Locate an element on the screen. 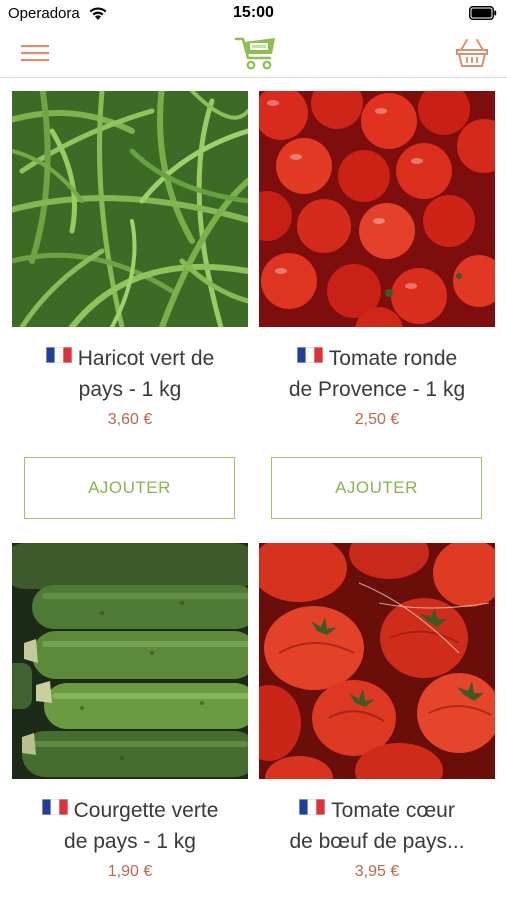 Image resolution: width=507 pixels, height=900 pixels. product-name-line2: de pays - 1 kg is located at coordinates (130, 841).